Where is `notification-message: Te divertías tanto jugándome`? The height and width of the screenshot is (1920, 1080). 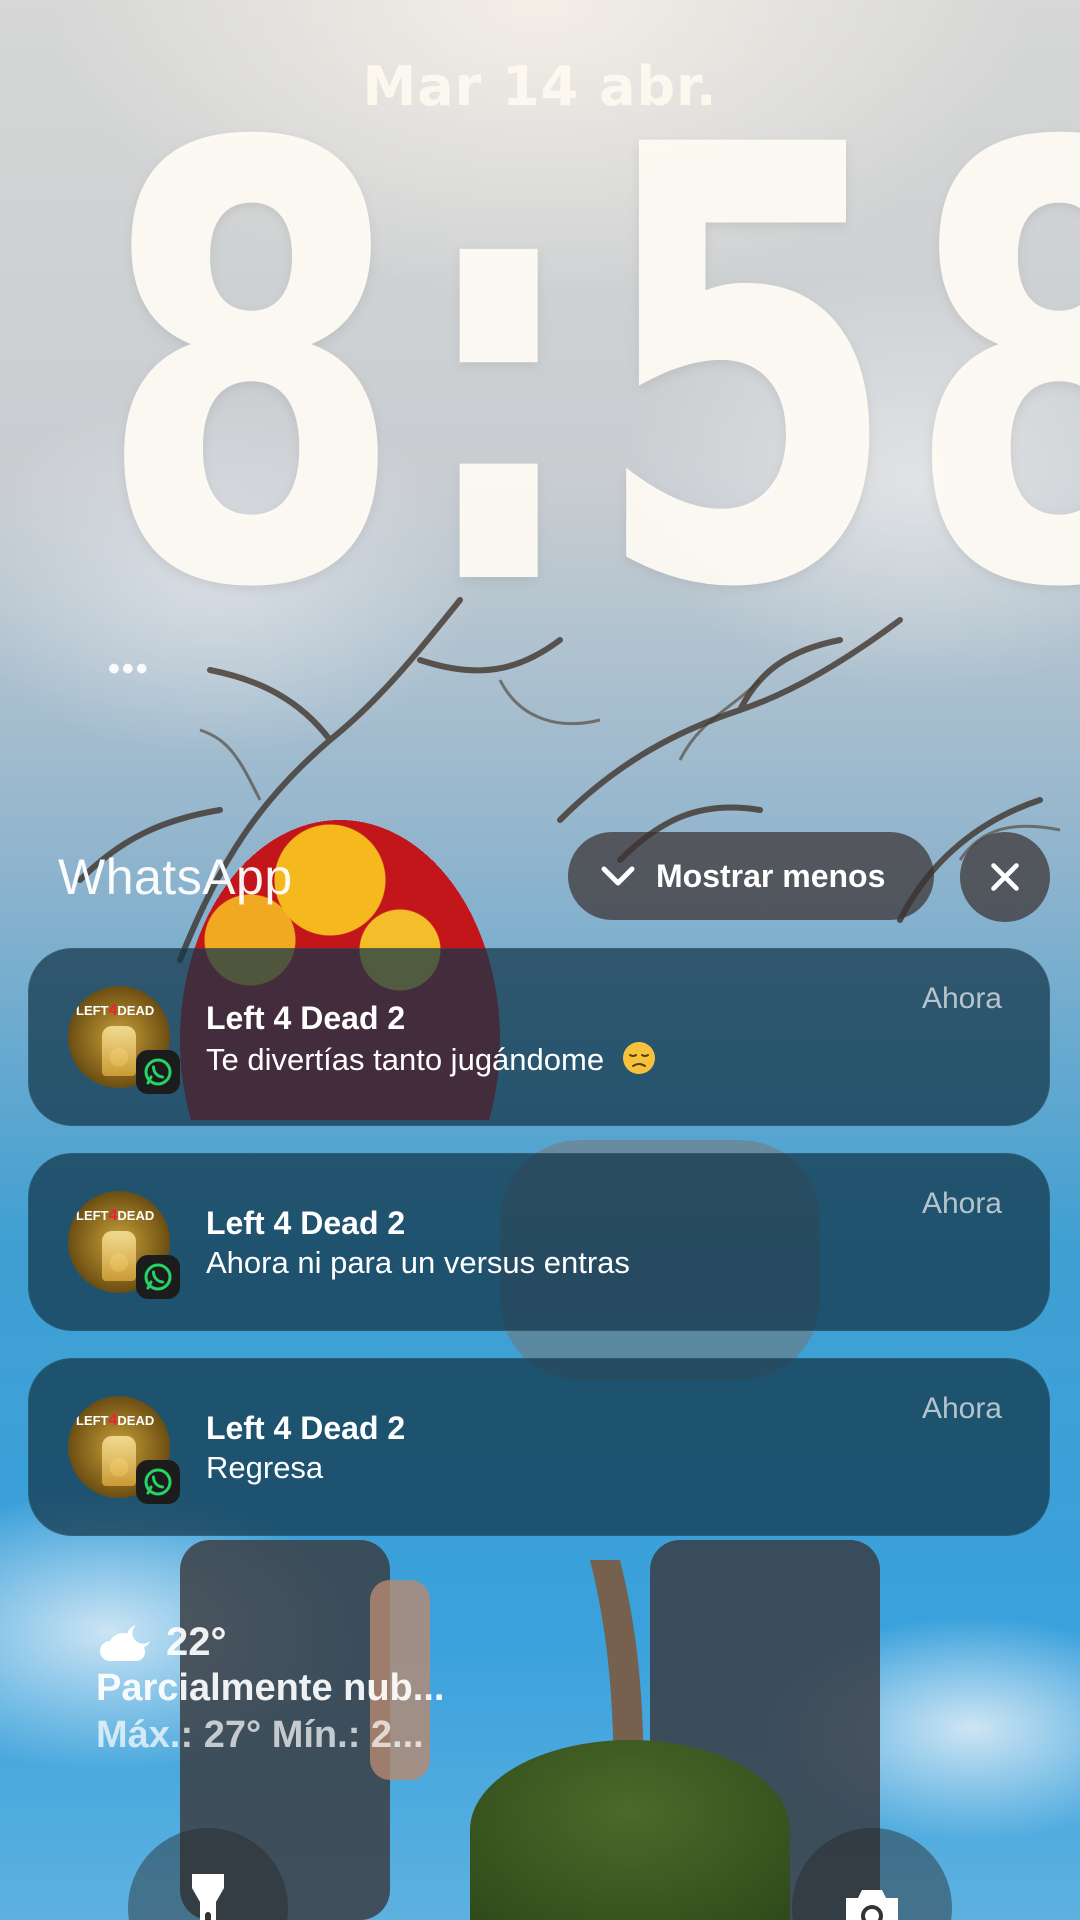
notification-message: Te divertías tanto jugándome is located at coordinates (431, 1059).